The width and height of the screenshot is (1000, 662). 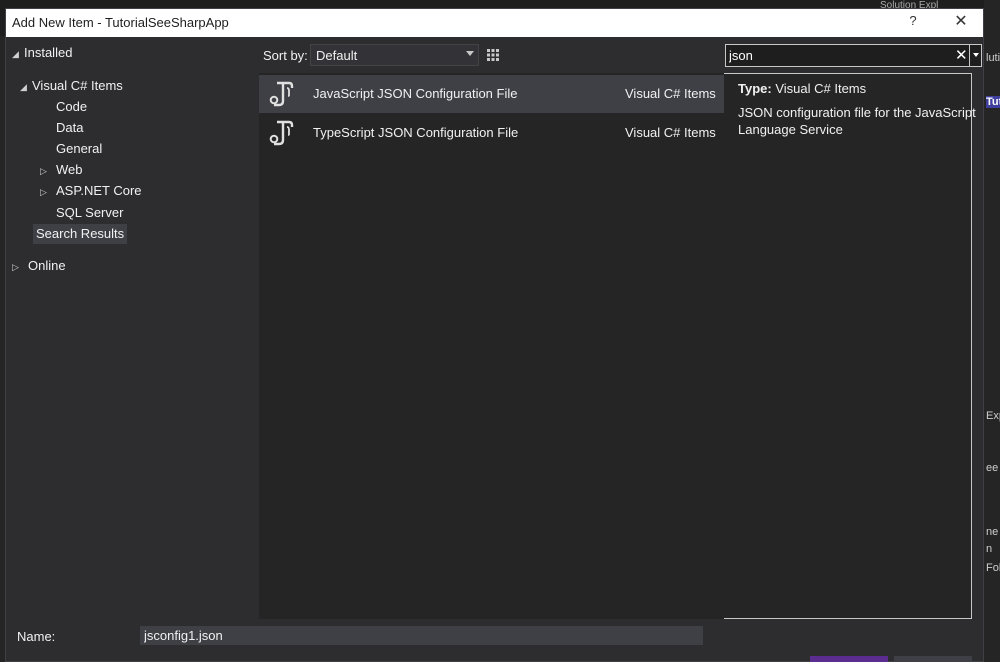 What do you see at coordinates (394, 55) in the screenshot?
I see `sort-by-dropdown: Default` at bounding box center [394, 55].